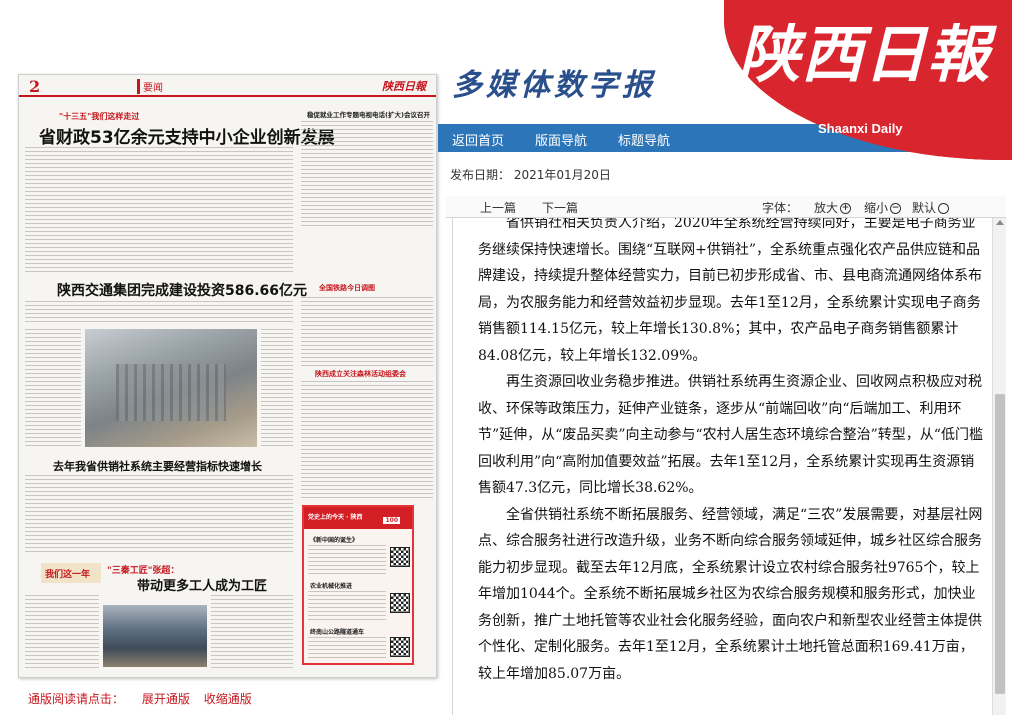  What do you see at coordinates (644, 139) in the screenshot?
I see `nav-title-link: 标题导航` at bounding box center [644, 139].